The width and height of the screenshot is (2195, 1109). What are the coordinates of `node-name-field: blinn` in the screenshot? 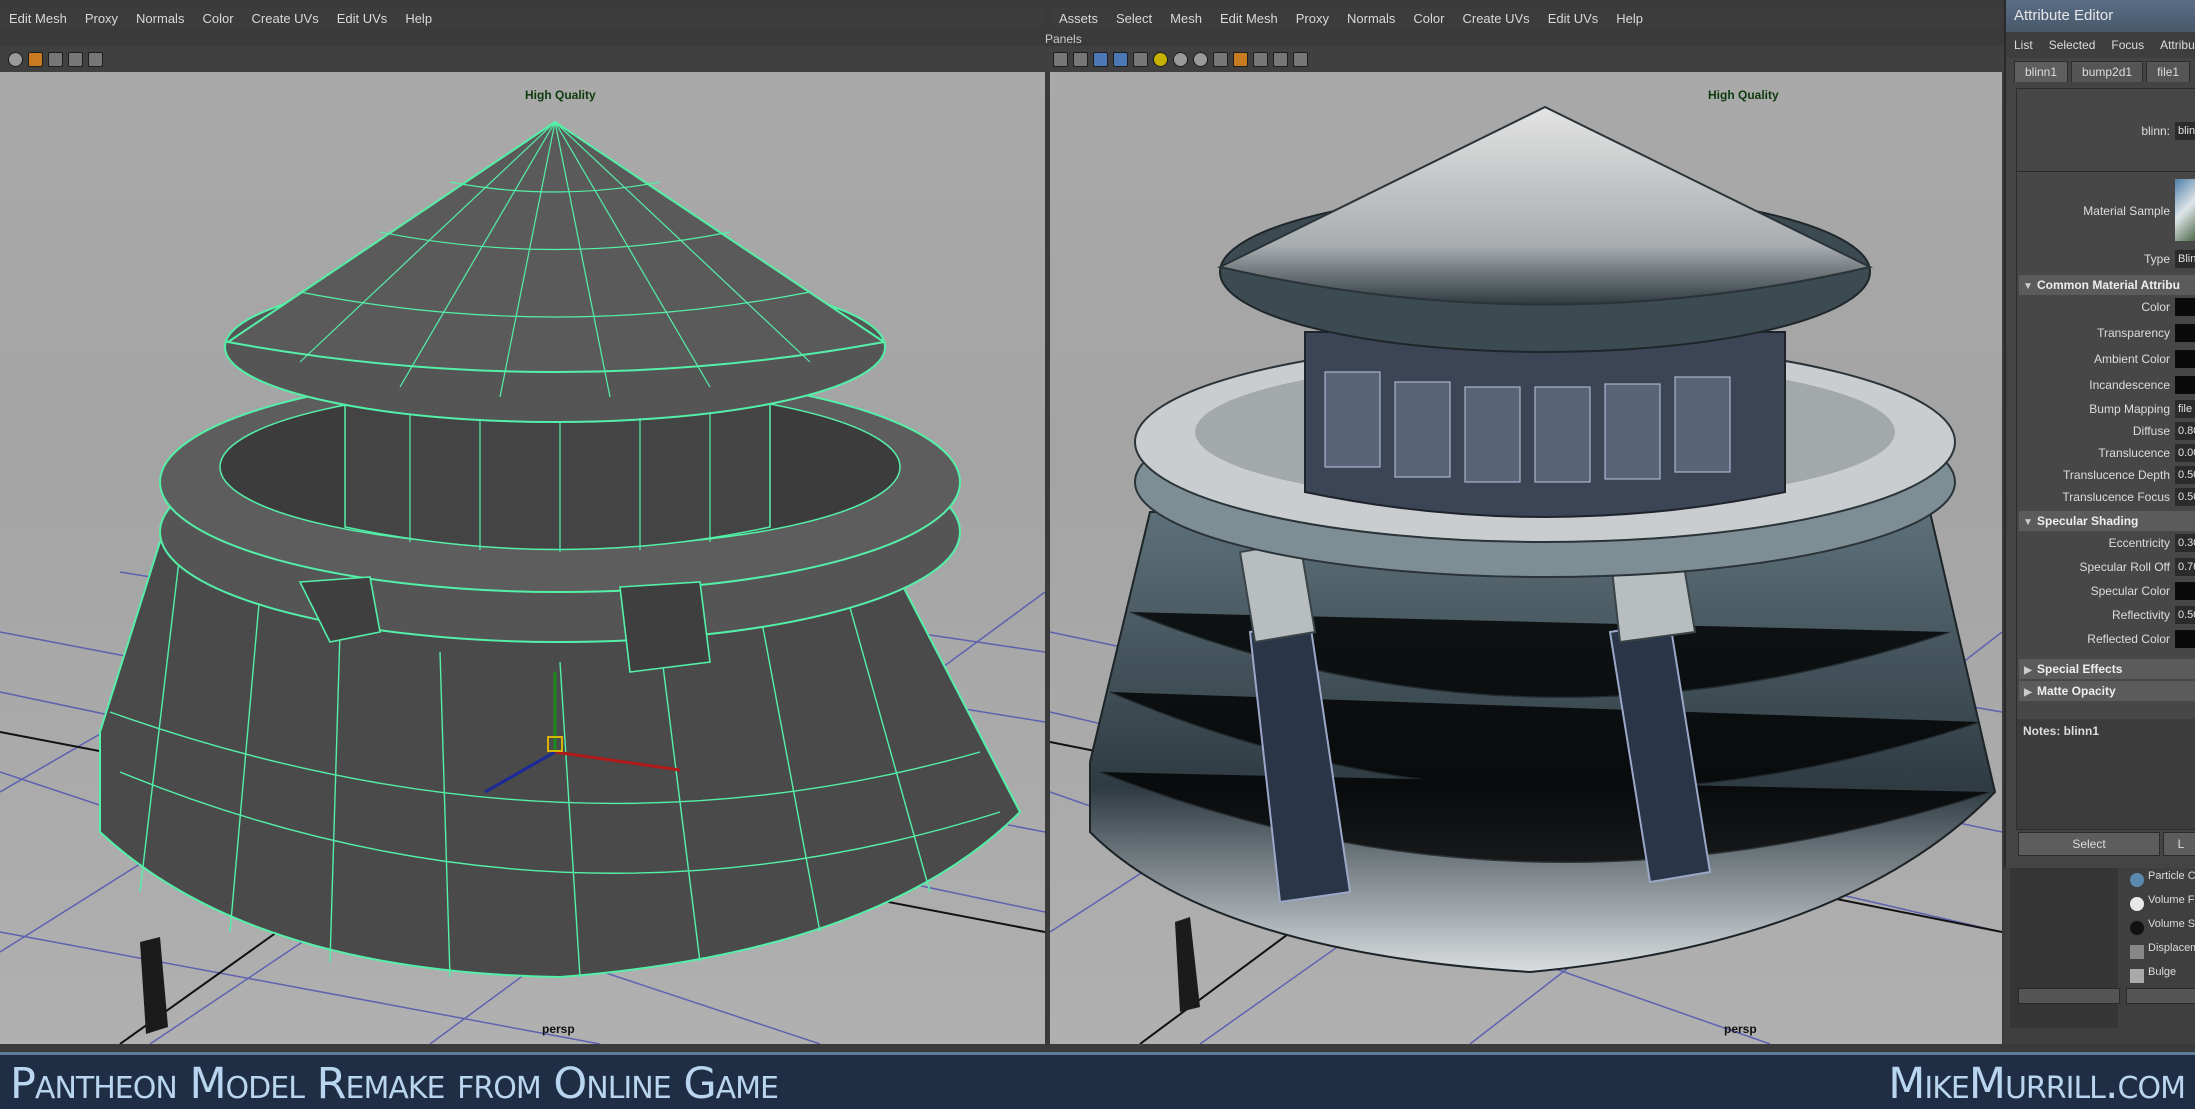 It's located at (2185, 131).